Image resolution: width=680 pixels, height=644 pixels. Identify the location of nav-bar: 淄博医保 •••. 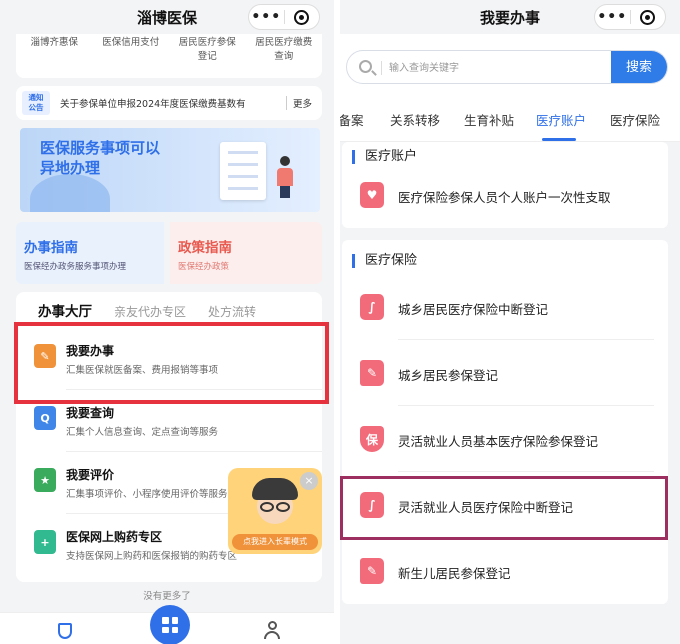
(167, 17).